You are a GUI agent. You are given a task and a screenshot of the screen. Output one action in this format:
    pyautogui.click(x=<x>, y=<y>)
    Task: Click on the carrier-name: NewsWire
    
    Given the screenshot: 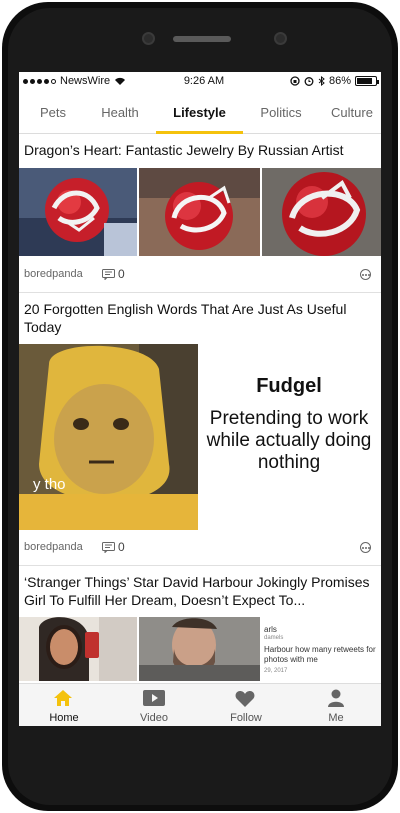 What is the action you would take?
    pyautogui.click(x=85, y=81)
    